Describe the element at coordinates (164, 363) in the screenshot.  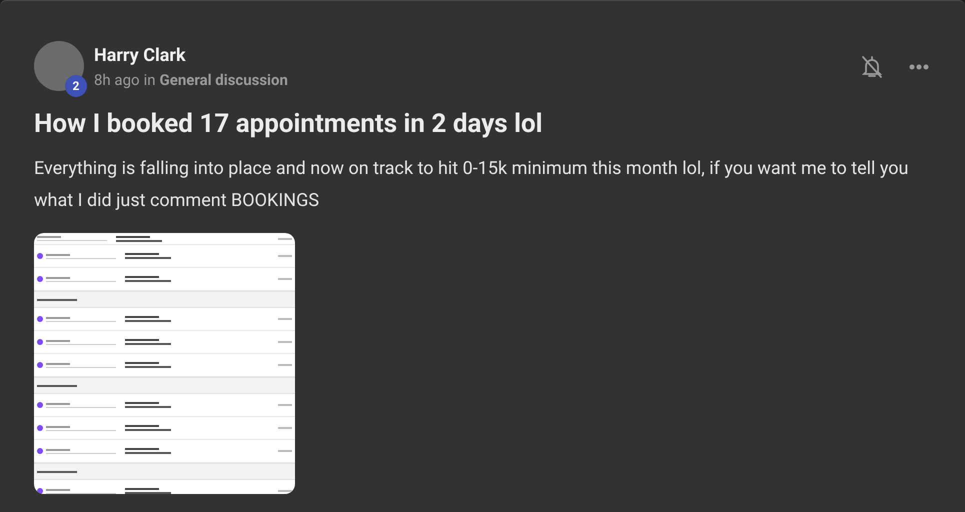
I see `booking-list-screenshot-drawing` at that location.